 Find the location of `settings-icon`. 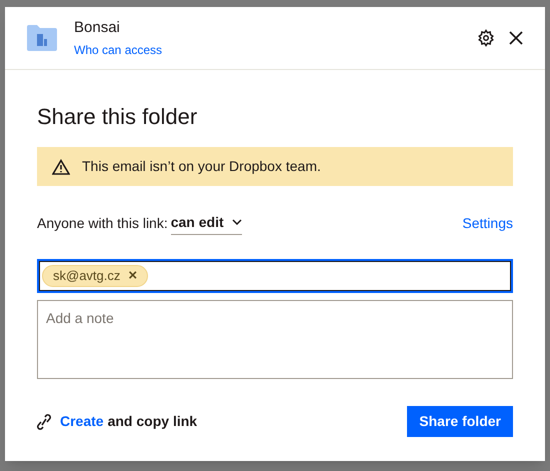

settings-icon is located at coordinates (486, 38).